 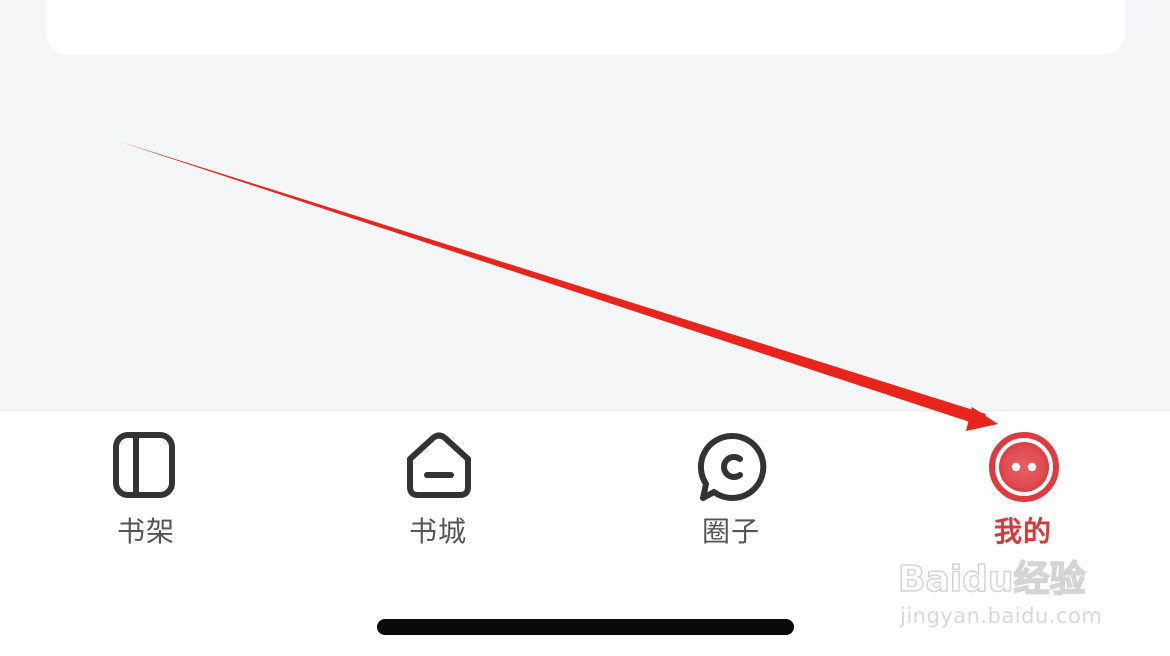 I want to click on content-card, so click(x=585, y=27).